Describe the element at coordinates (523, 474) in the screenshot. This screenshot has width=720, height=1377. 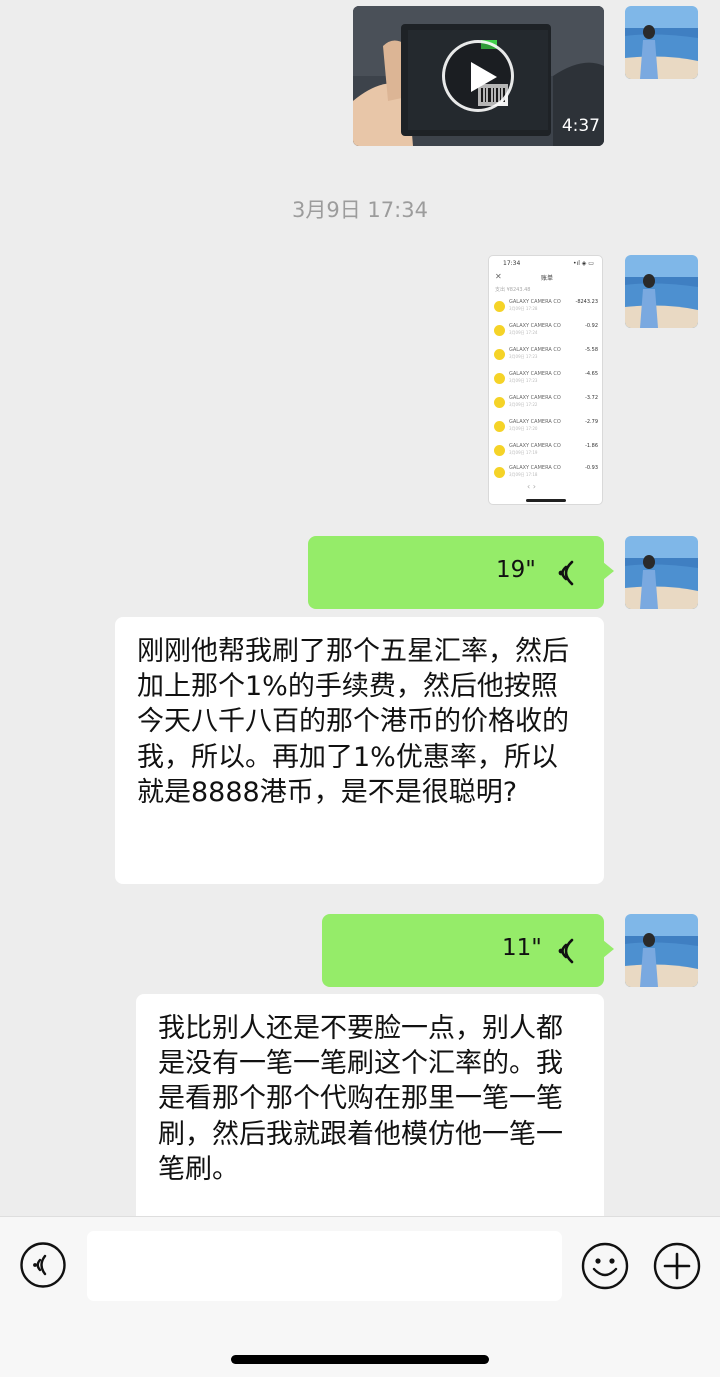
I see `transaction-date: 3月09日 17:18` at that location.